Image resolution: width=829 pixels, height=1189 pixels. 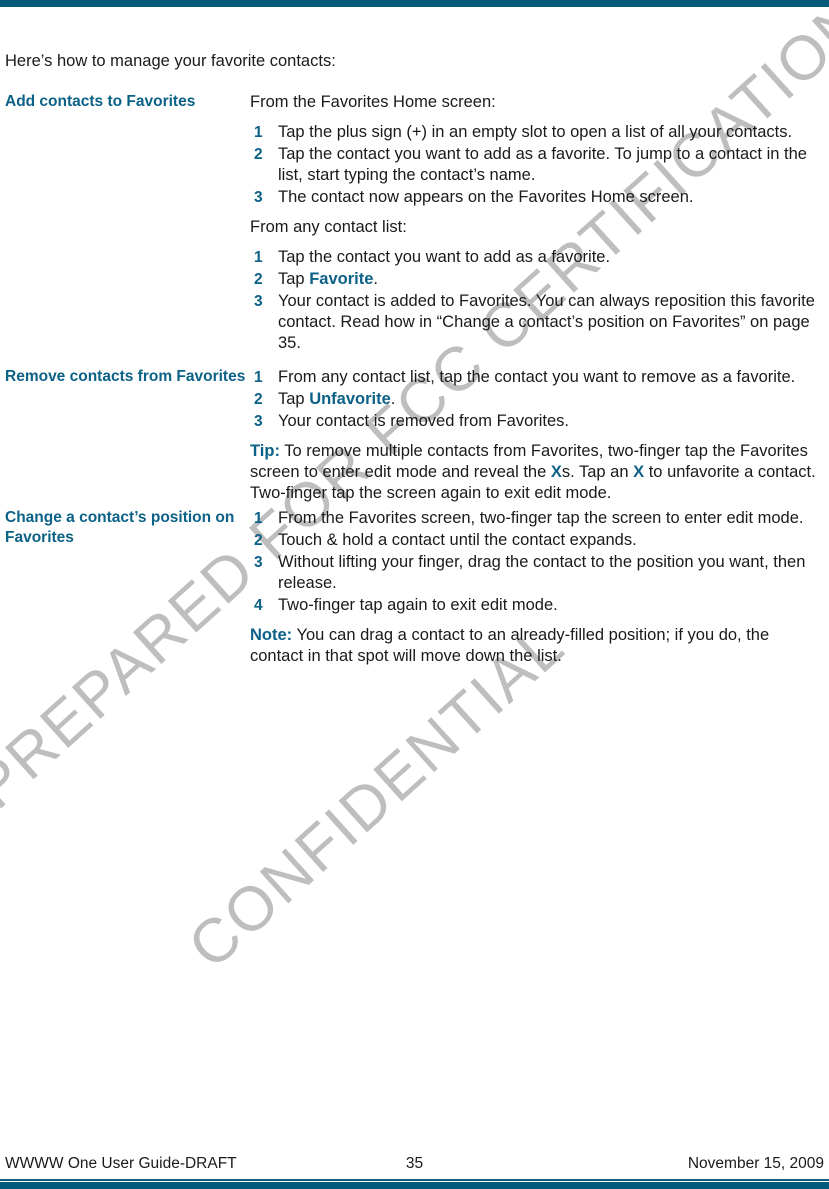 What do you see at coordinates (639, 472) in the screenshot?
I see `ui-term-x-2: X` at bounding box center [639, 472].